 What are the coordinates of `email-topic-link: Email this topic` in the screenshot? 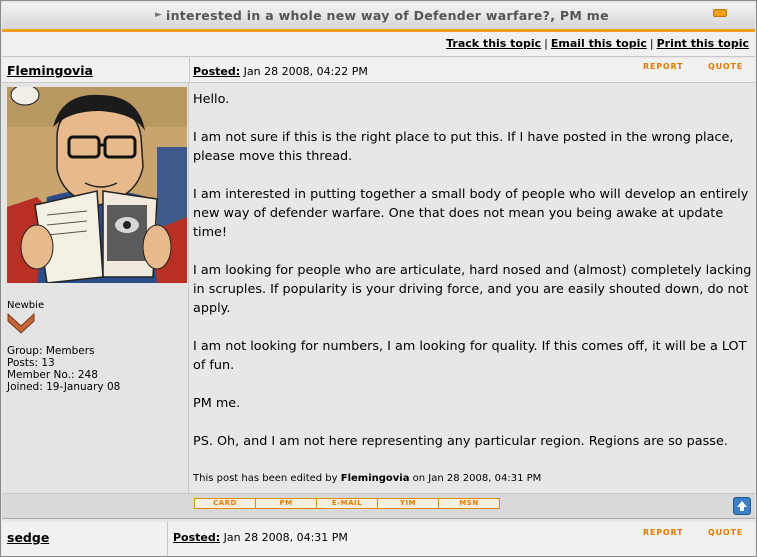 It's located at (599, 43).